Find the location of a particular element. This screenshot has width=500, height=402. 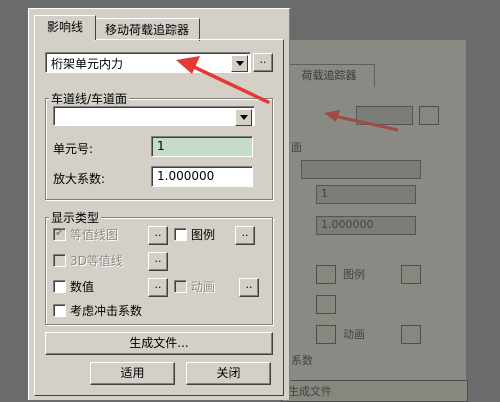

tab-moving-load-tracer: 移动荷载追踪器 is located at coordinates (147, 29).